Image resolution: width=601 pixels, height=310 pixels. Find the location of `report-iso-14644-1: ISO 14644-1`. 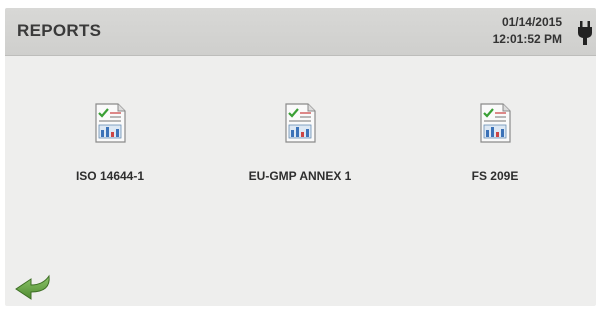

report-iso-14644-1: ISO 14644-1 is located at coordinates (110, 143).